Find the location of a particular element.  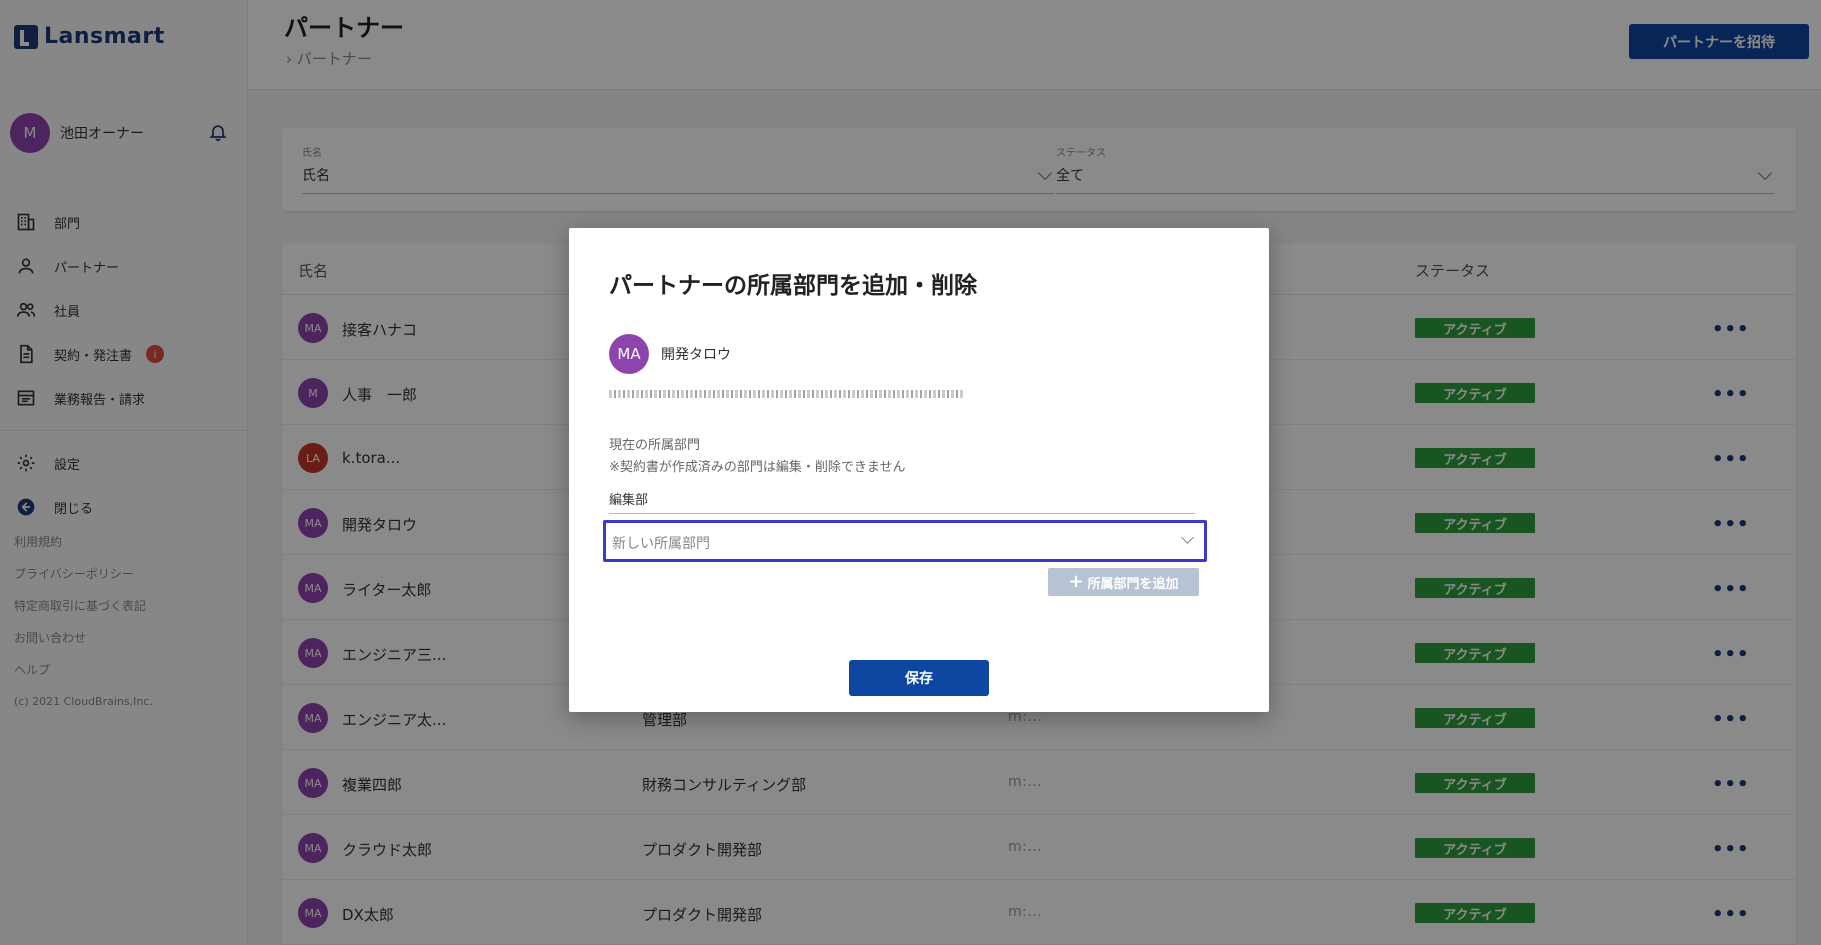

avatar: MA is located at coordinates (629, 354).